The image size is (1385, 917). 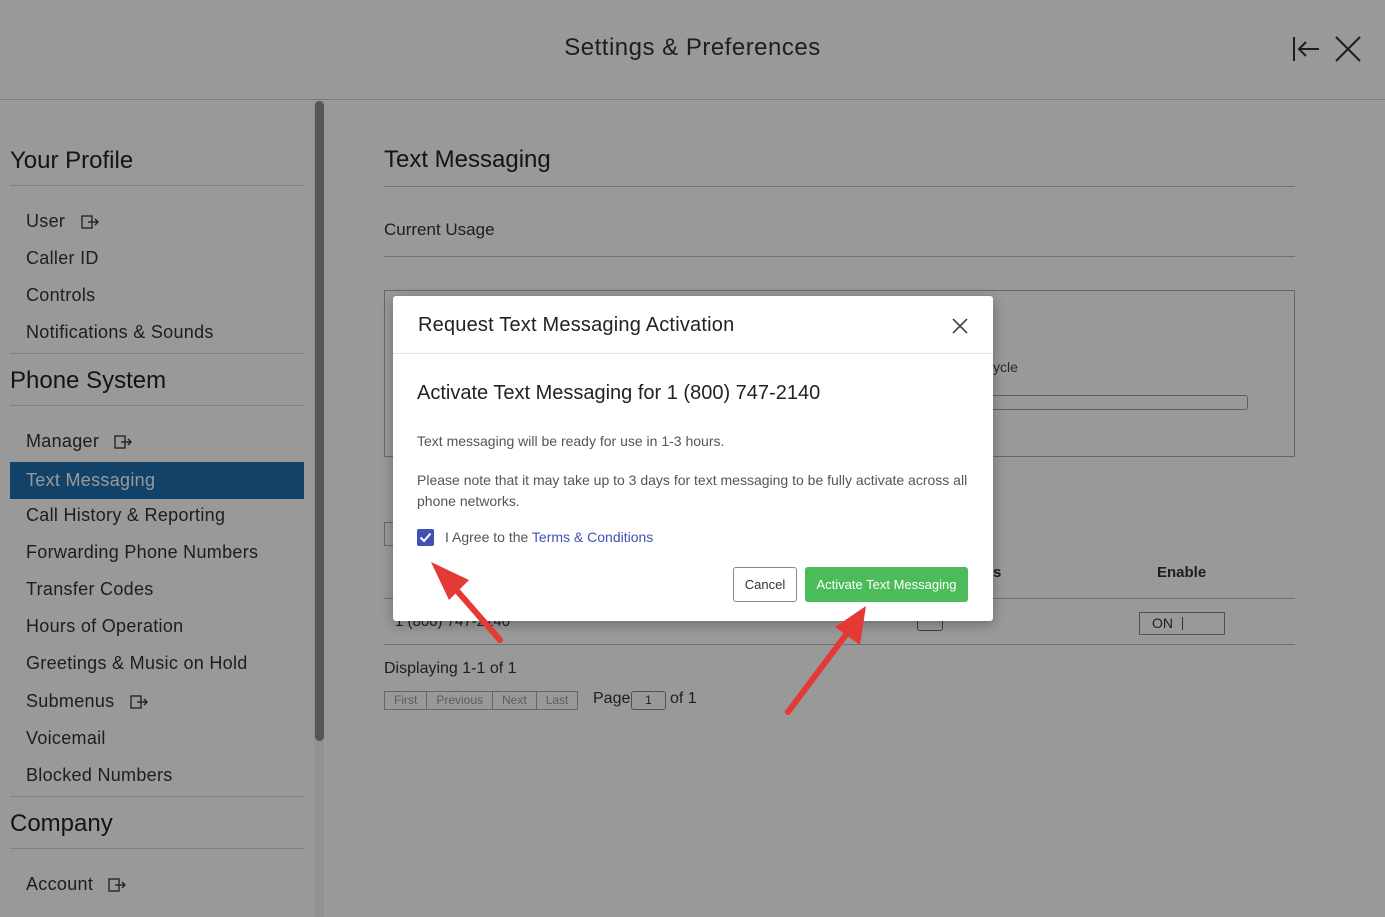 I want to click on terms-link: Terms & Conditions, so click(x=592, y=537).